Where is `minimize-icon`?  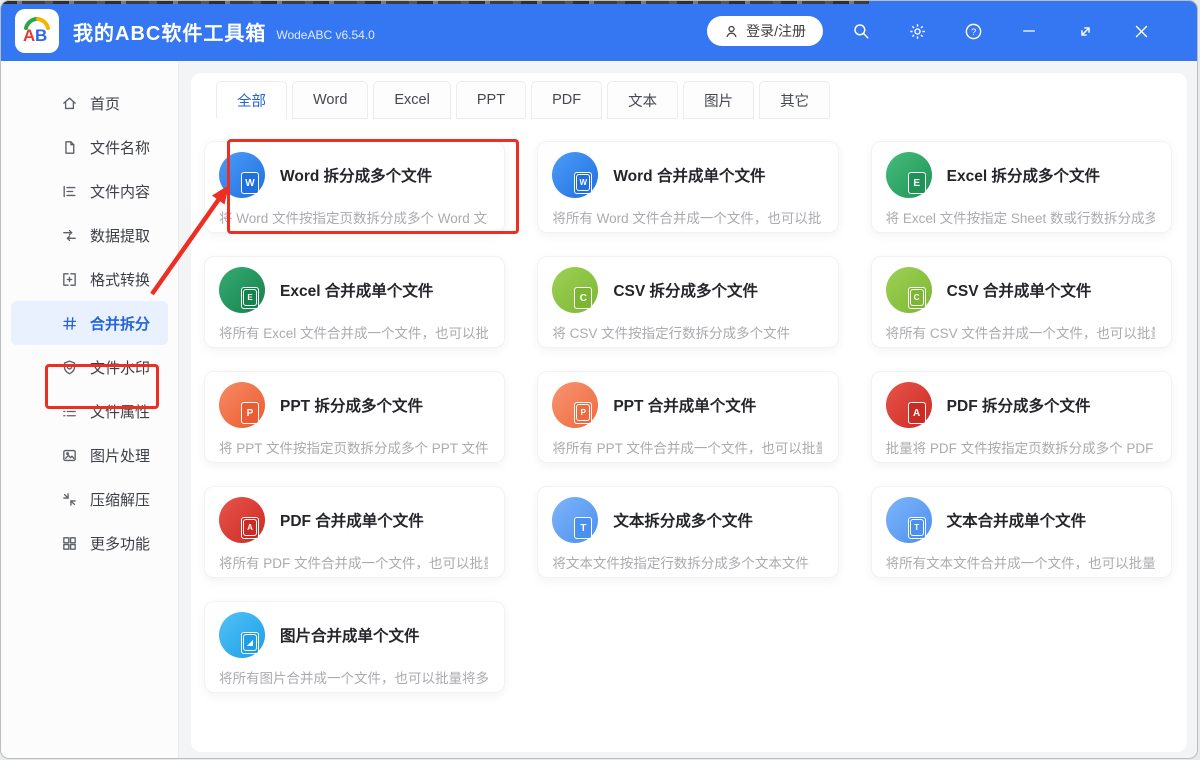
minimize-icon is located at coordinates (1029, 31).